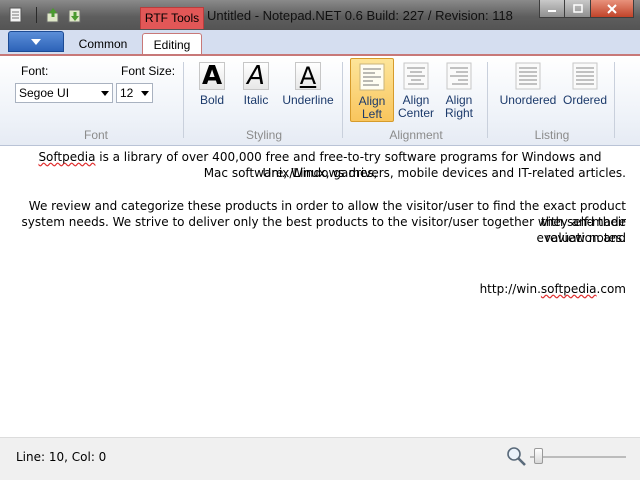 Image resolution: width=640 pixels, height=480 pixels. I want to click on ordered-list-icon, so click(585, 76).